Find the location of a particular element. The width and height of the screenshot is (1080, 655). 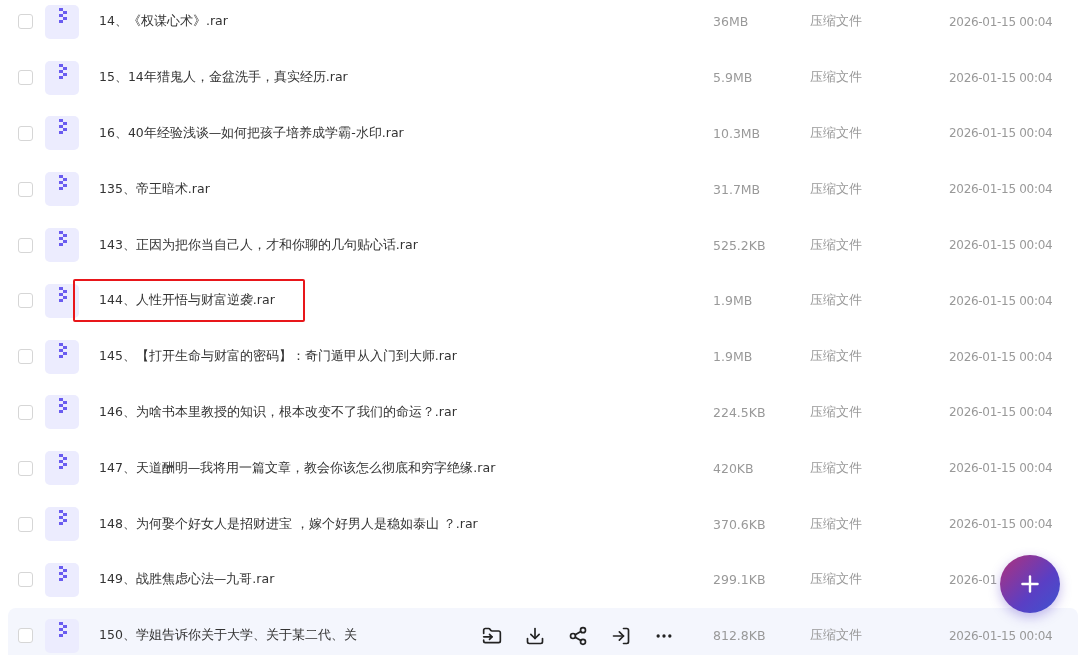

file-size: 525.2KB is located at coordinates (740, 245).